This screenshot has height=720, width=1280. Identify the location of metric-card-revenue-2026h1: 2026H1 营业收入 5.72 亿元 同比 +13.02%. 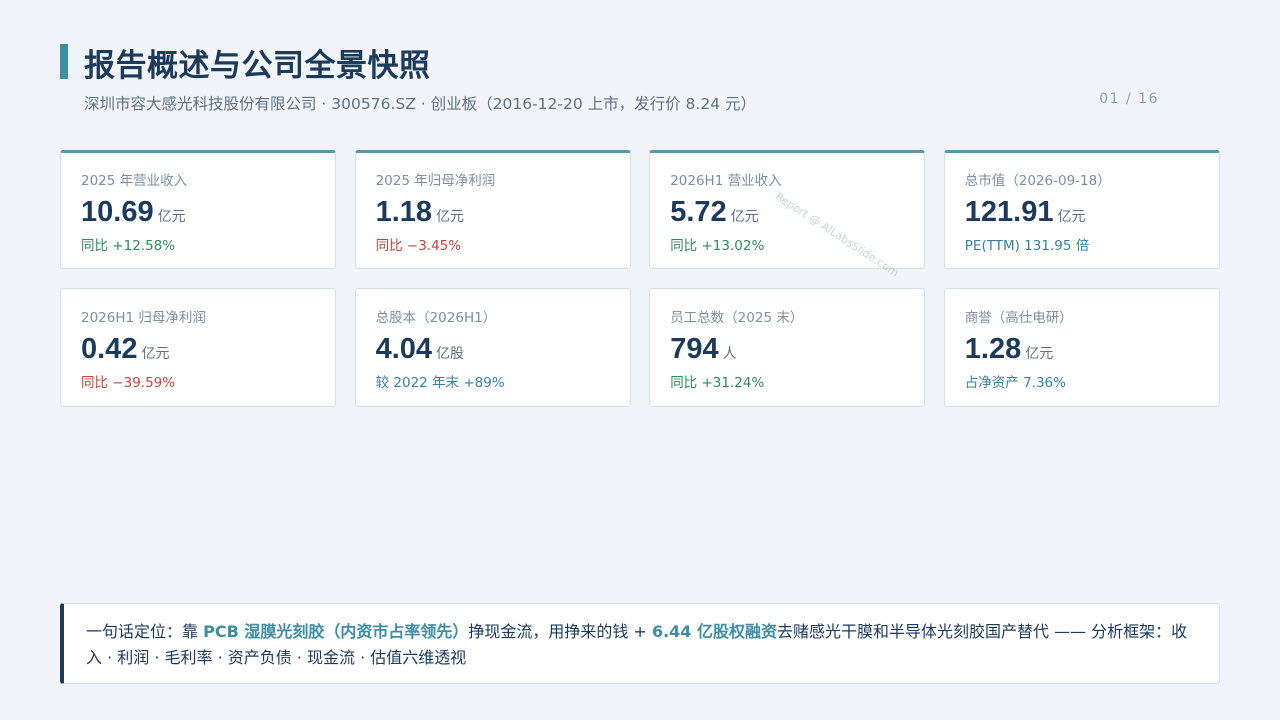
(787, 209).